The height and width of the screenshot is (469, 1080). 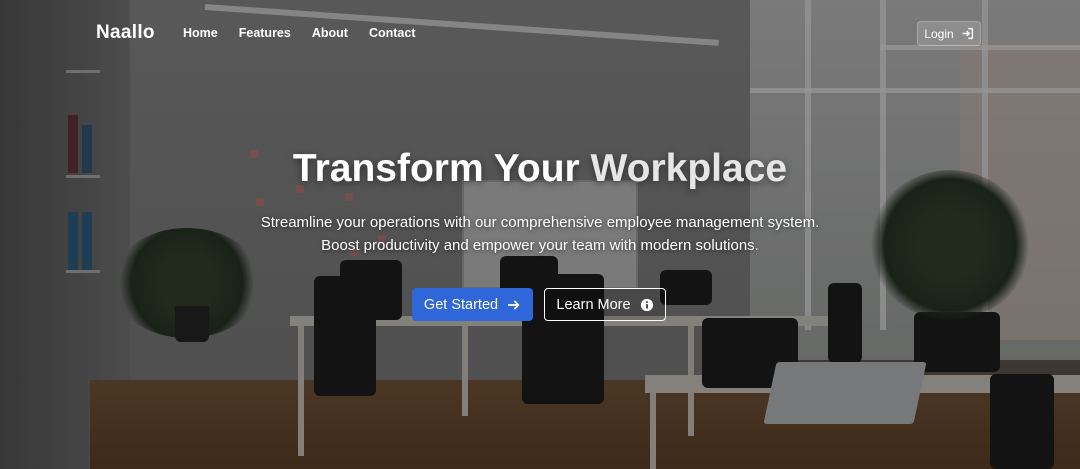 I want to click on hero-title: Transform Your Workplace, so click(x=540, y=169).